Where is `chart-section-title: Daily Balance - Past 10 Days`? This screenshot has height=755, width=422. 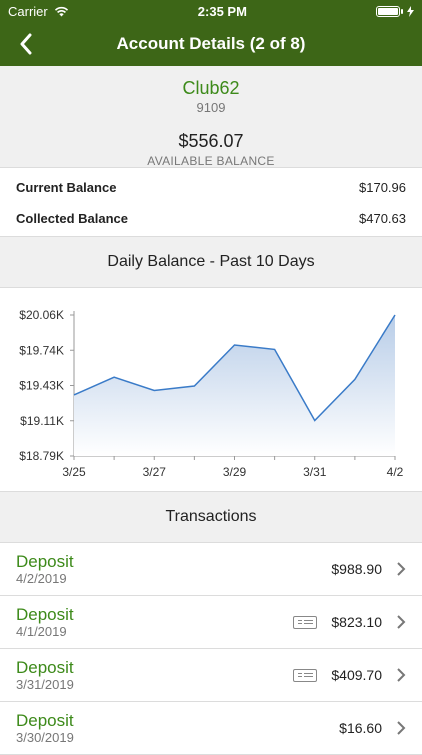
chart-section-title: Daily Balance - Past 10 Days is located at coordinates (211, 261).